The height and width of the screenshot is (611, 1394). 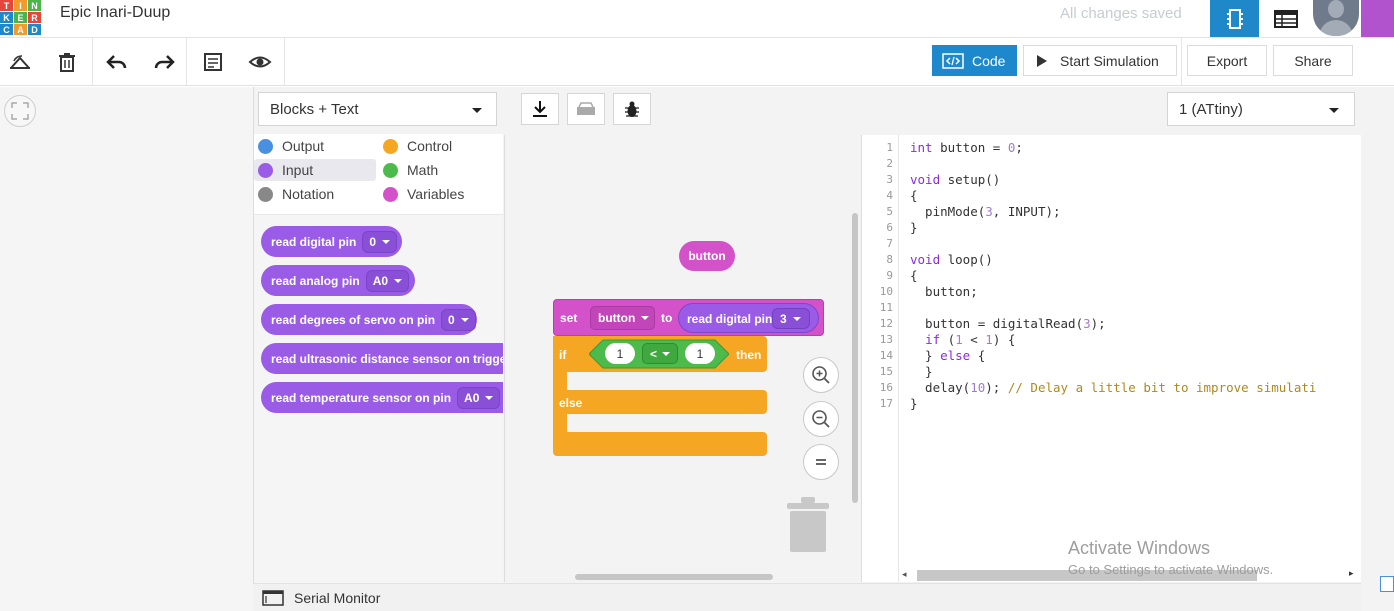 I want to click on workspace-vertical-scrollbar, so click(x=855, y=358).